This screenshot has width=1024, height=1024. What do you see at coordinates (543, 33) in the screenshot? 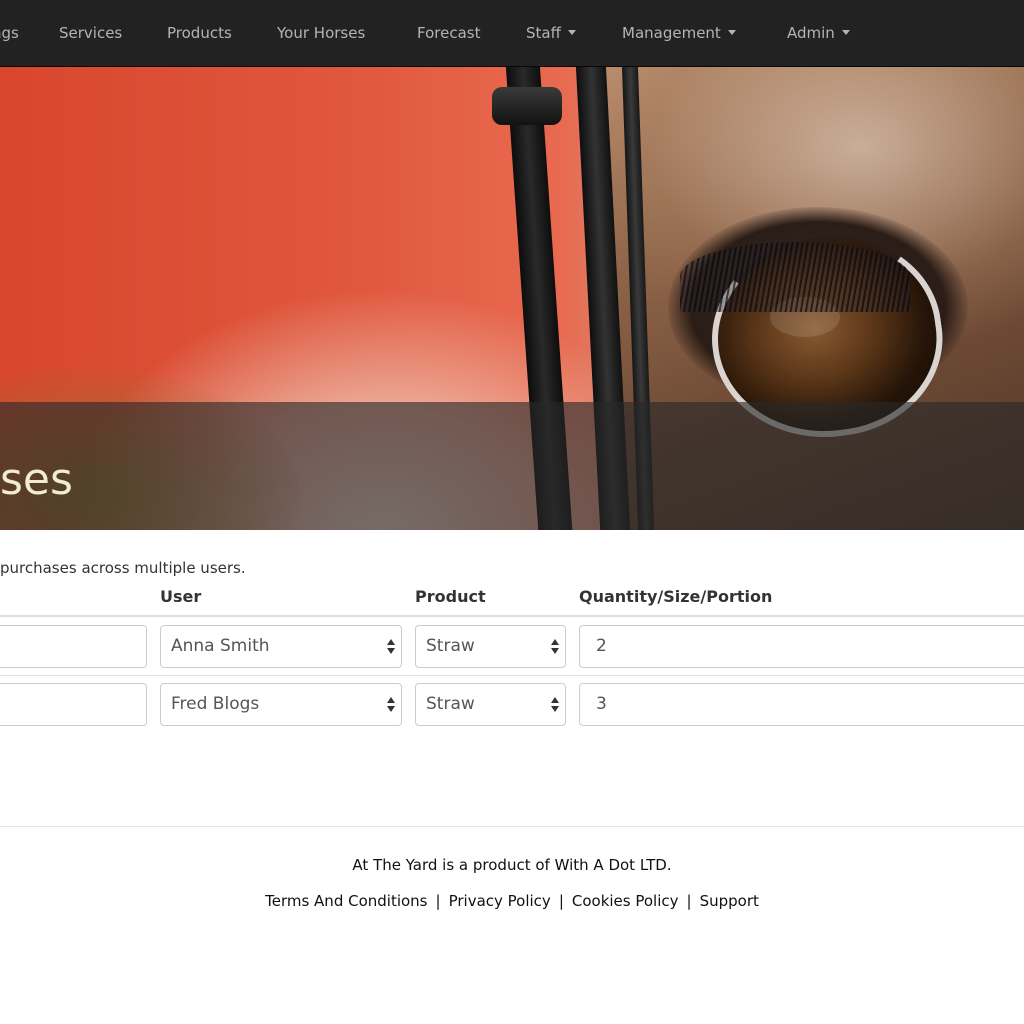
I see `nav-item-staff-label: Staff` at bounding box center [543, 33].